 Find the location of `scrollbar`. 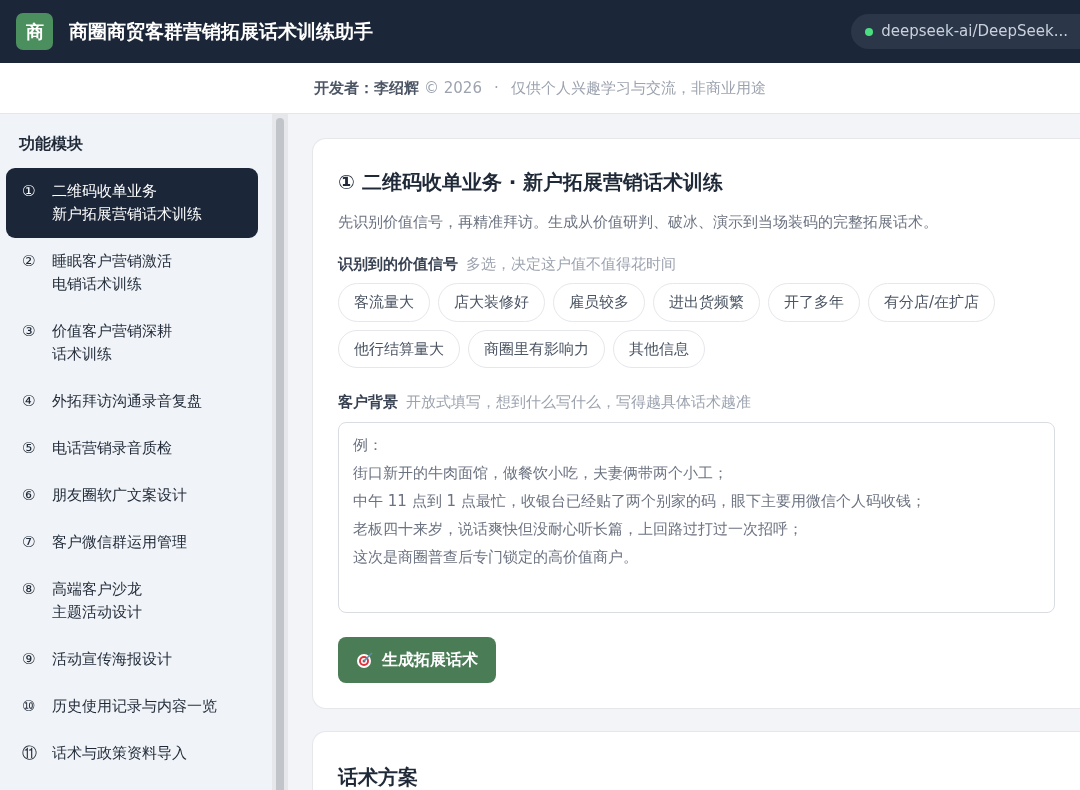

scrollbar is located at coordinates (280, 452).